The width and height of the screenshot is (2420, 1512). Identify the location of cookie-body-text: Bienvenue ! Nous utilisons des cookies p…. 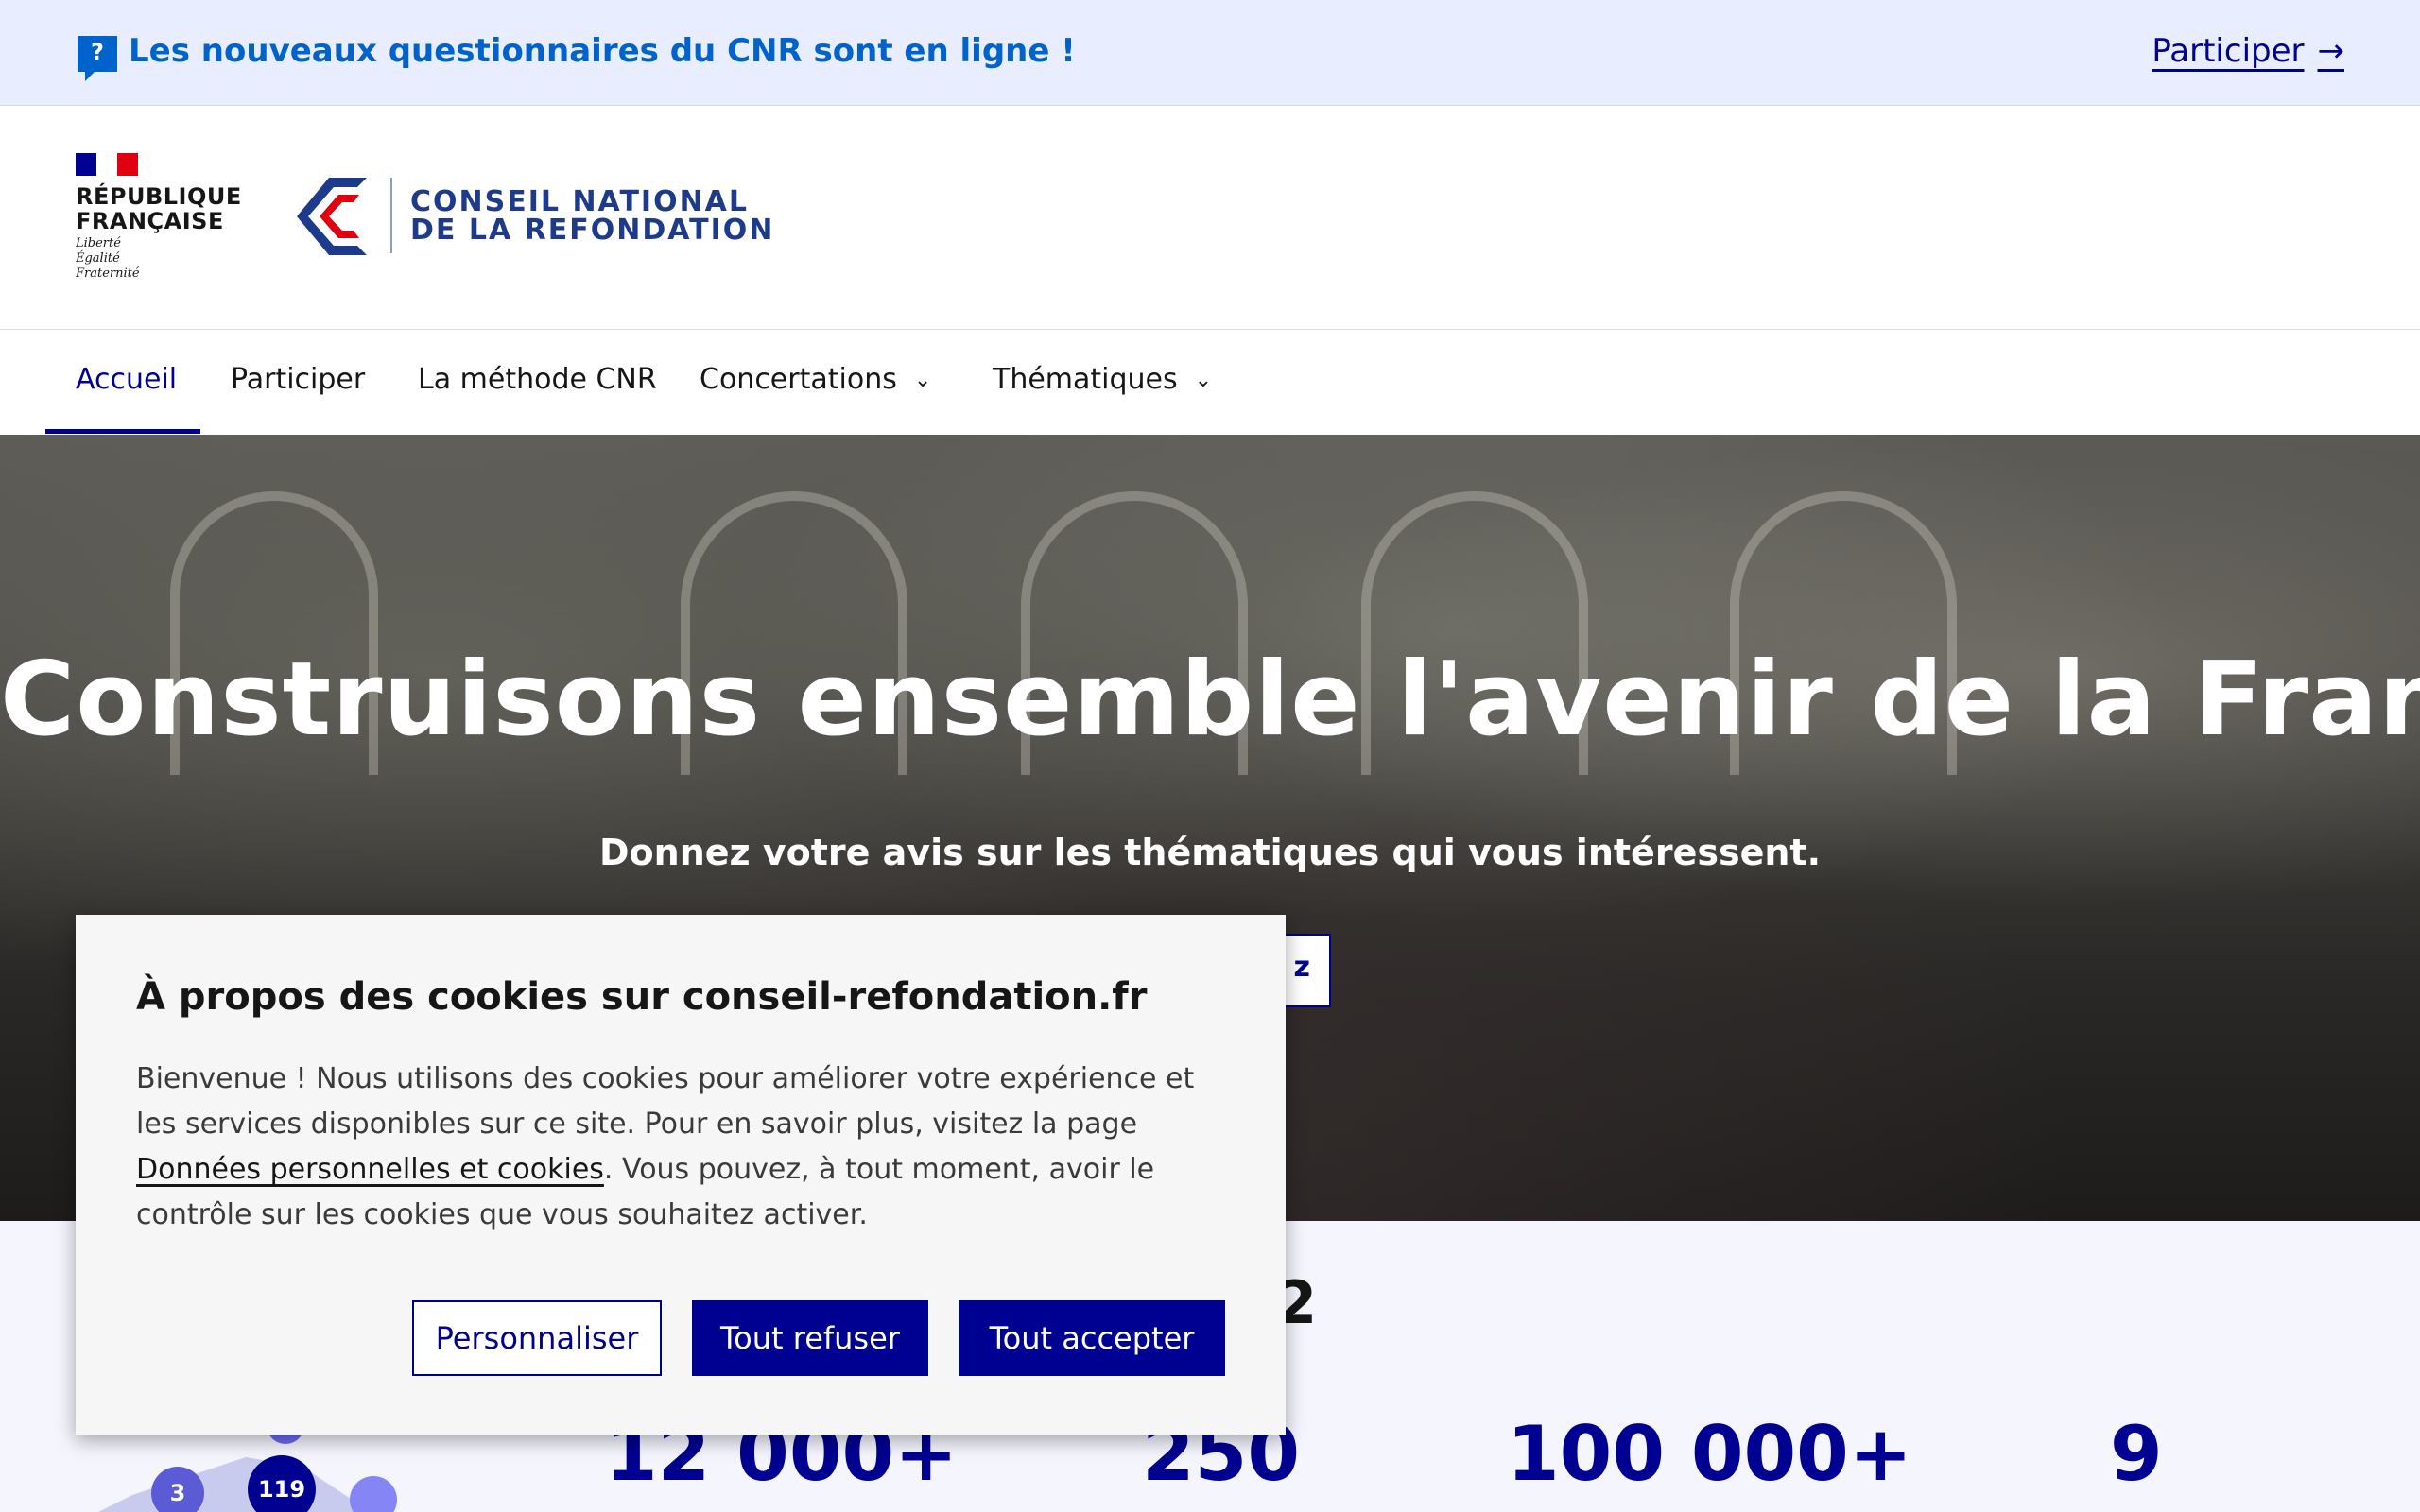
(665, 1101).